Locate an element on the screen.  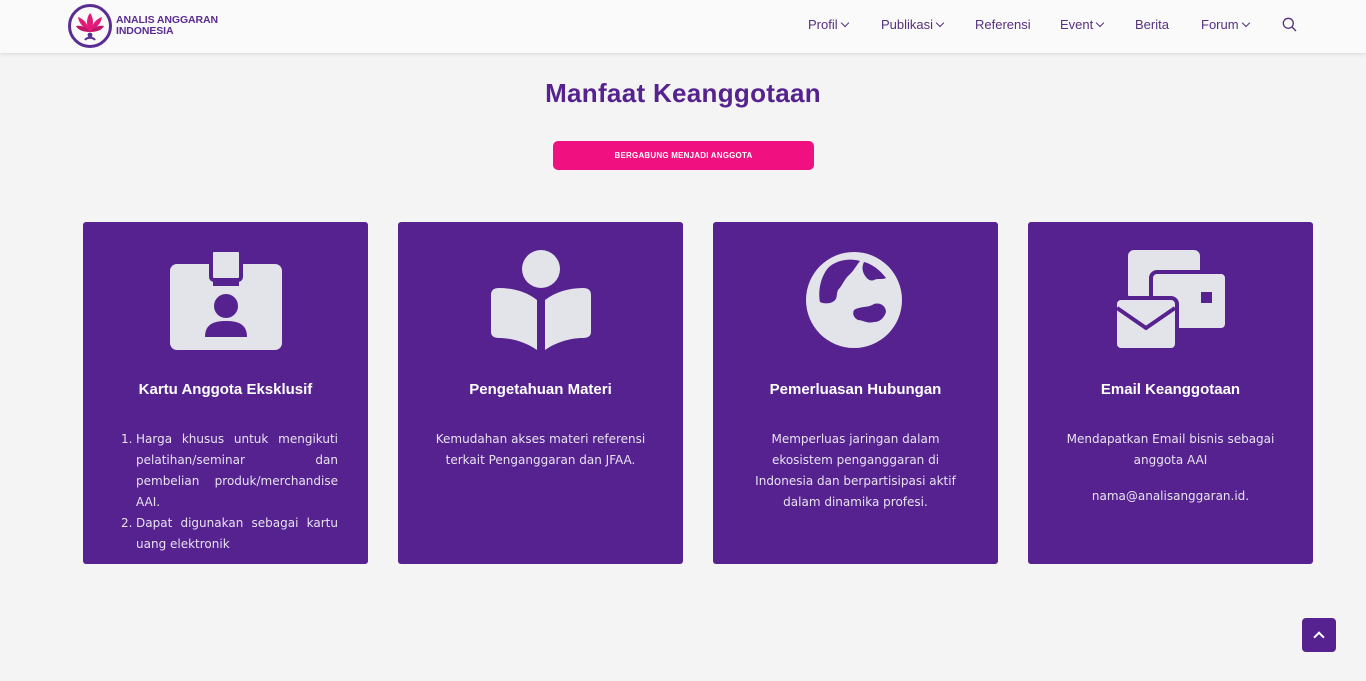
site-logo: ANALIS ANGGARAN INDONESIA is located at coordinates (143, 26).